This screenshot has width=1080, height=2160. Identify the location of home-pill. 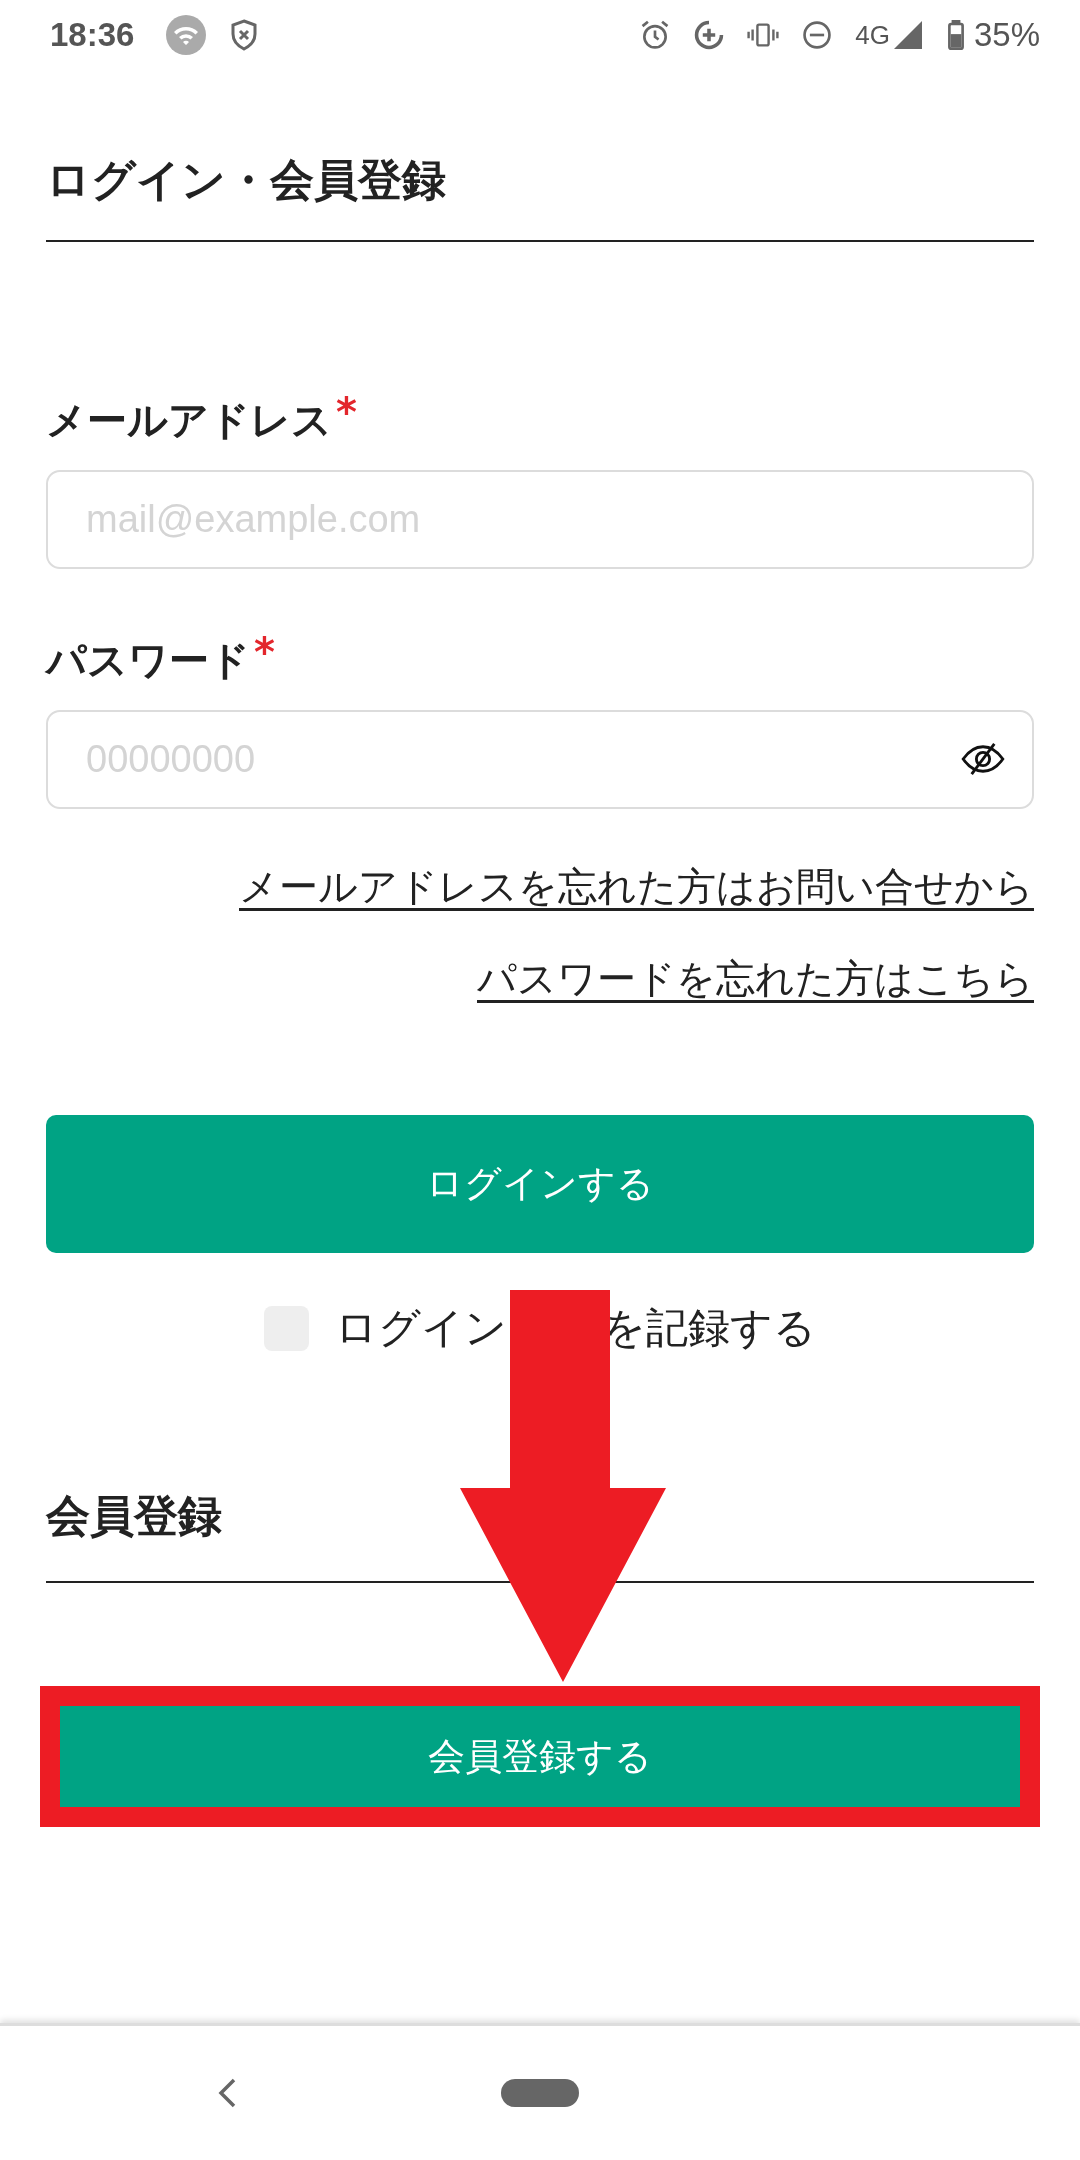
(540, 2093).